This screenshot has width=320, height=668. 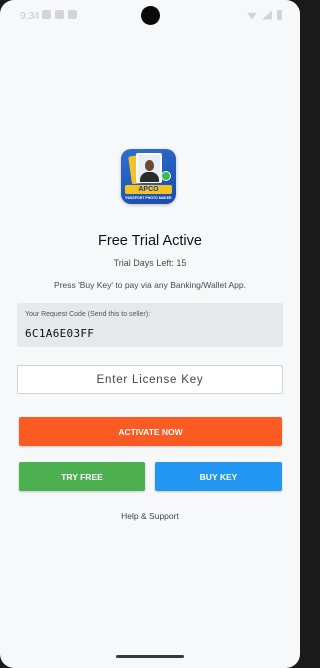 What do you see at coordinates (148, 198) in the screenshot?
I see `logo-subtitle: PASSPORT PHOTO MAKER` at bounding box center [148, 198].